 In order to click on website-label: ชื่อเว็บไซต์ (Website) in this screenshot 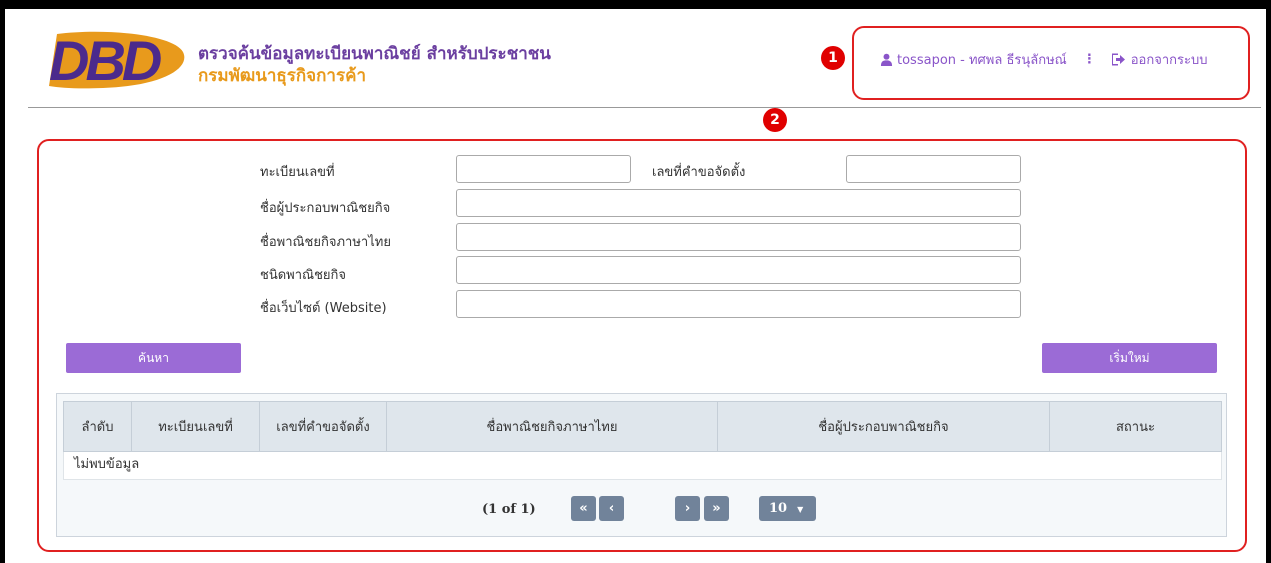, I will do `click(323, 308)`.